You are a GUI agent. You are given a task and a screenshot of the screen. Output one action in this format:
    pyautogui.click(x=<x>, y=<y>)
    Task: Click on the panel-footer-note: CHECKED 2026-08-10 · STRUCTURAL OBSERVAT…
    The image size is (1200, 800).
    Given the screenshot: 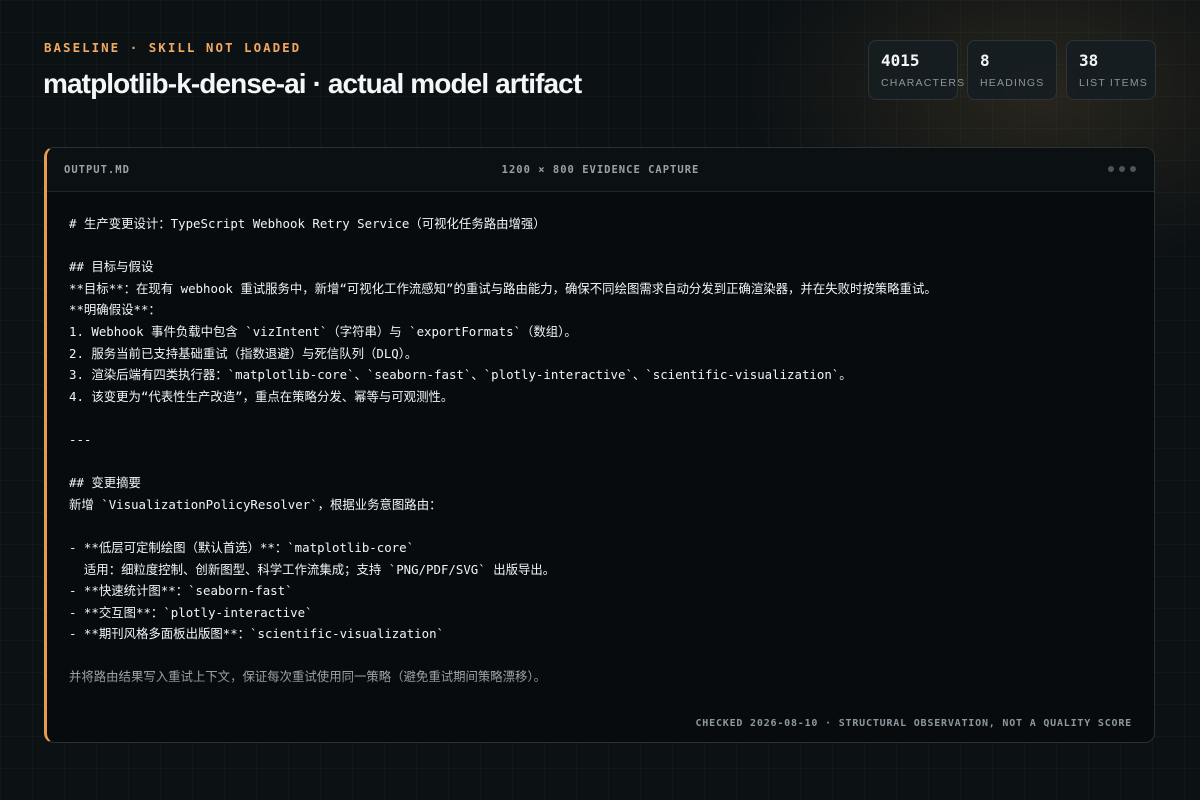 What is the action you would take?
    pyautogui.click(x=913, y=723)
    